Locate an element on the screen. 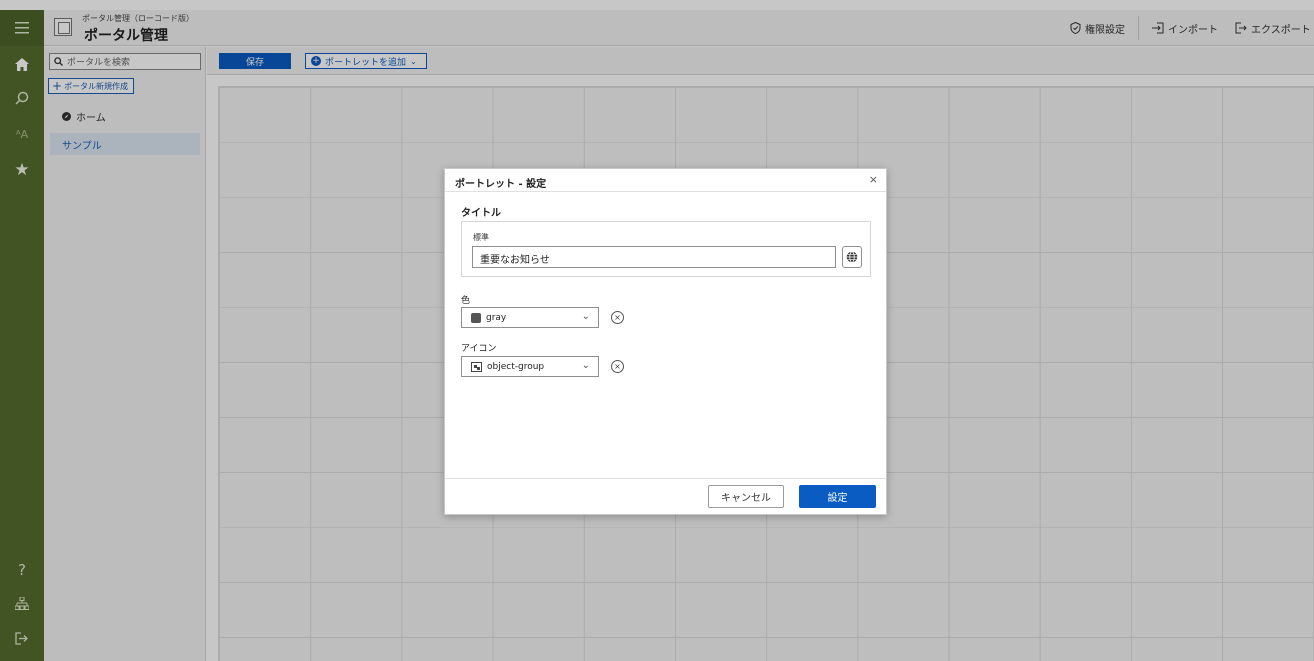  title-fieldset: 標準 重要なお知らせ is located at coordinates (666, 249).